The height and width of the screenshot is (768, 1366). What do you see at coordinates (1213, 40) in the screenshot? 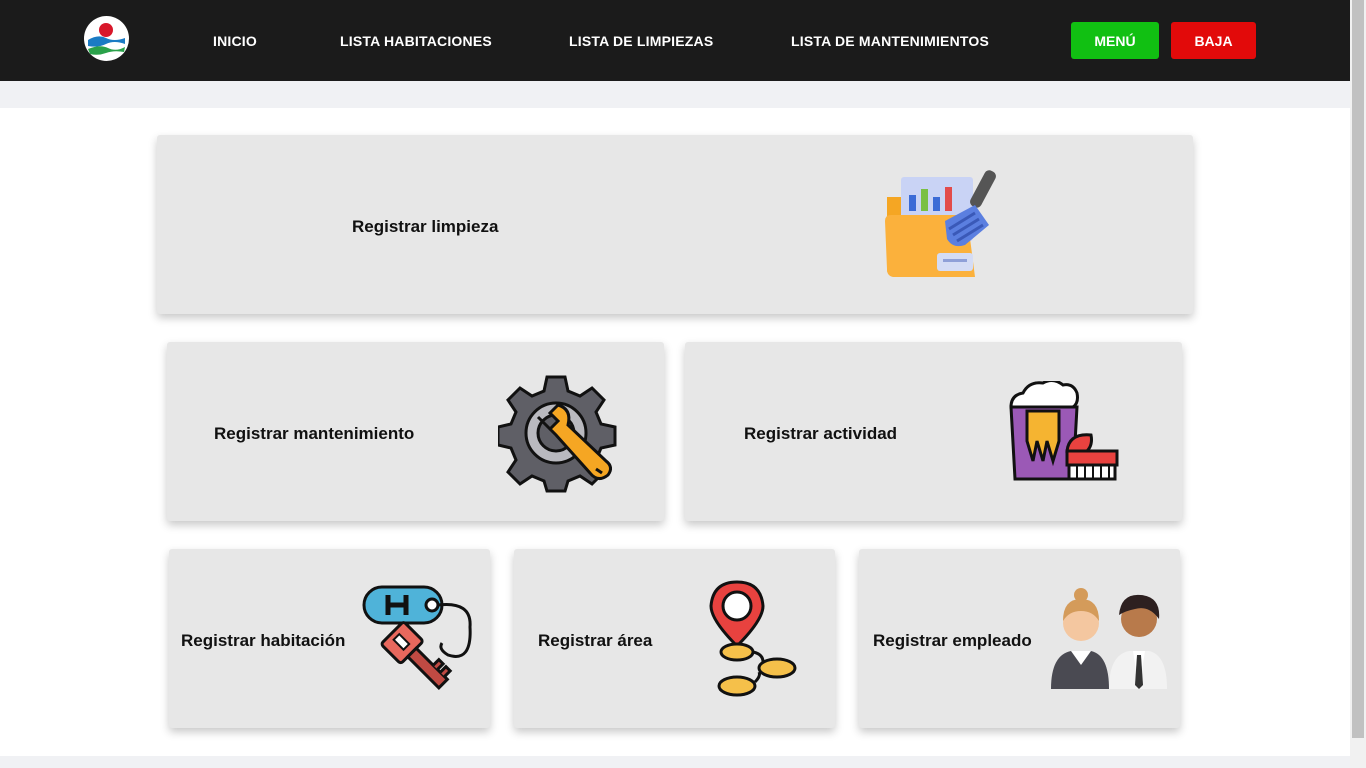
I see `baja-button: BAJA` at bounding box center [1213, 40].